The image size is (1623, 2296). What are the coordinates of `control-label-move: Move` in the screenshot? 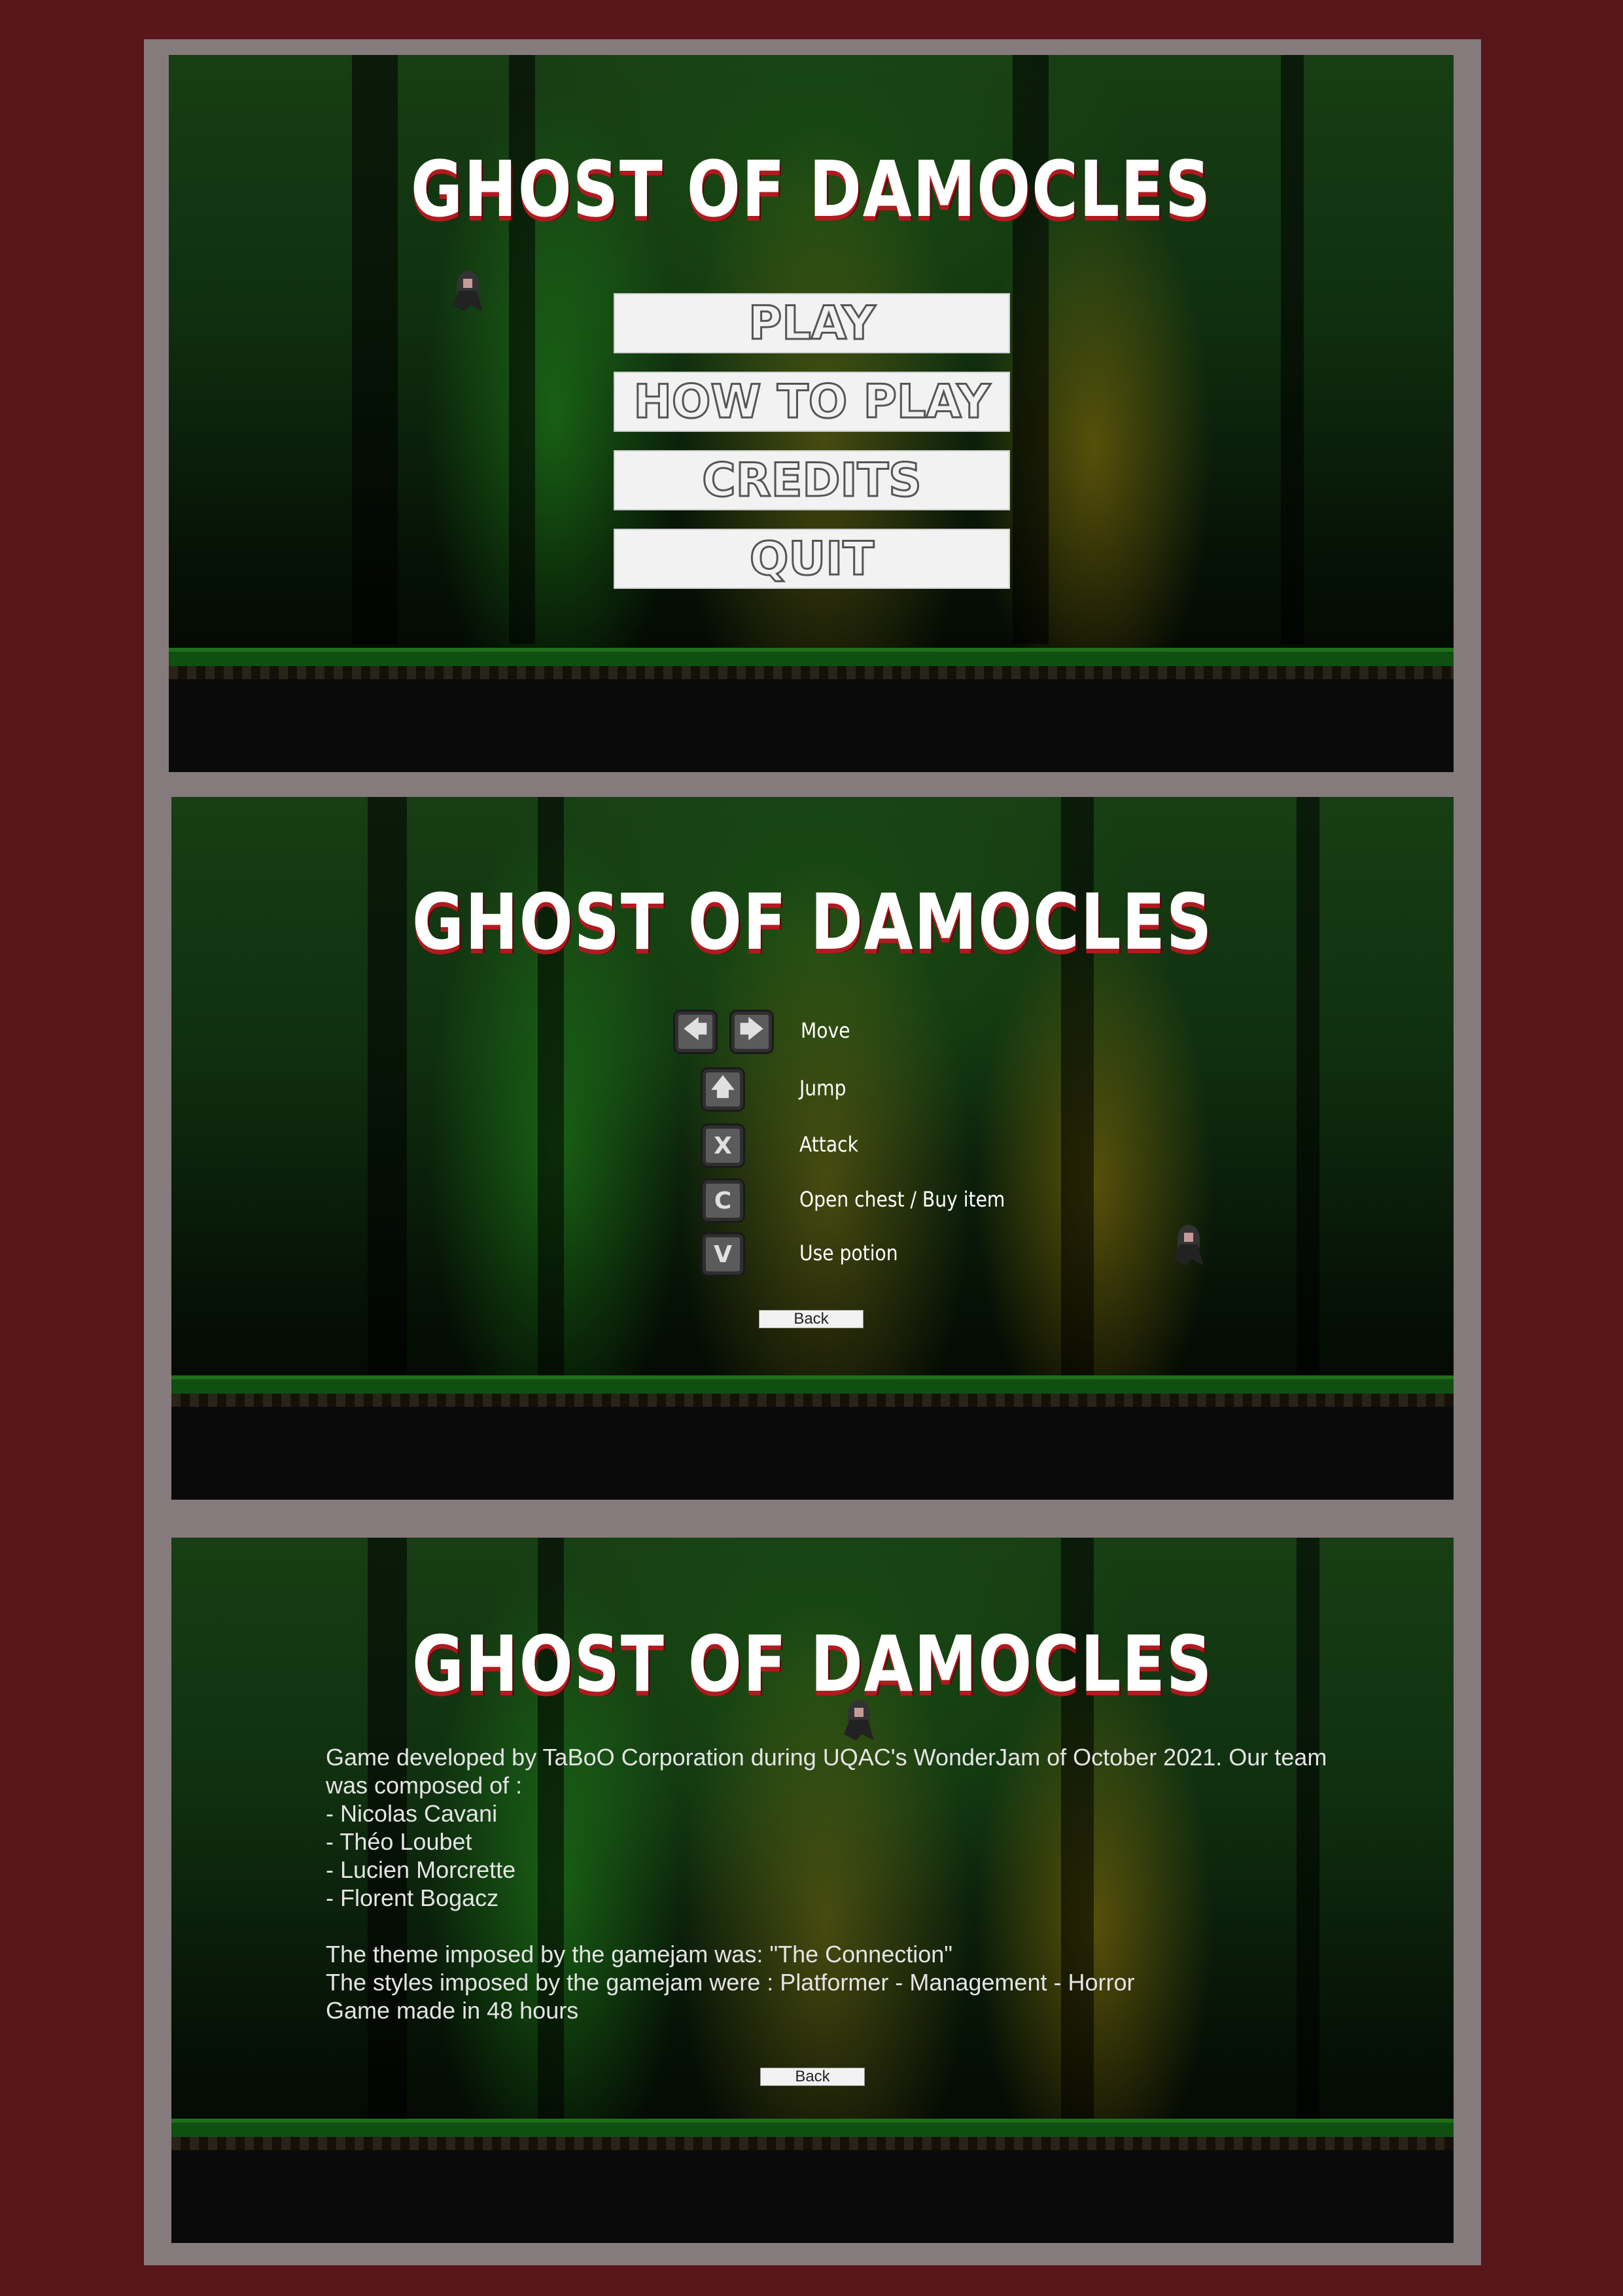 It's located at (825, 1031).